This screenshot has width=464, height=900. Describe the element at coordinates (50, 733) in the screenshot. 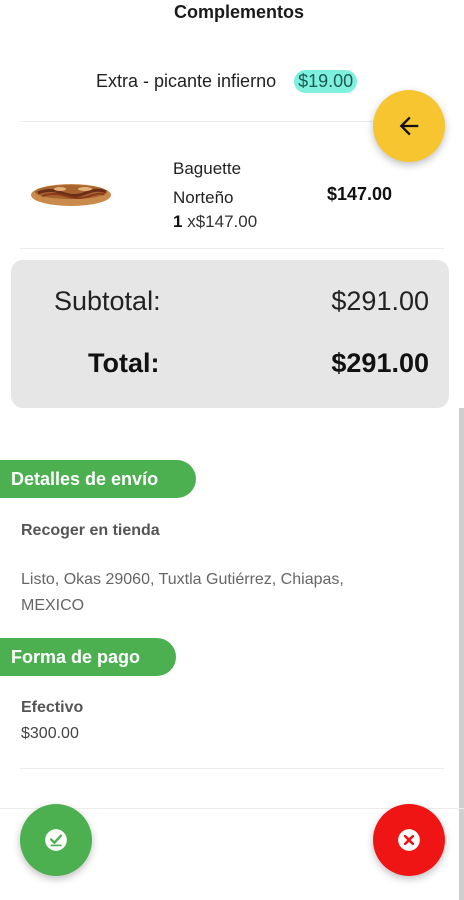

I see `payment-amount: $300.00` at that location.